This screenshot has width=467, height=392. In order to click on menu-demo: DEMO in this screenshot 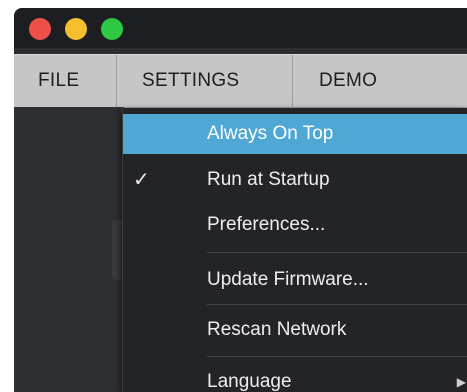, I will do `click(348, 81)`.